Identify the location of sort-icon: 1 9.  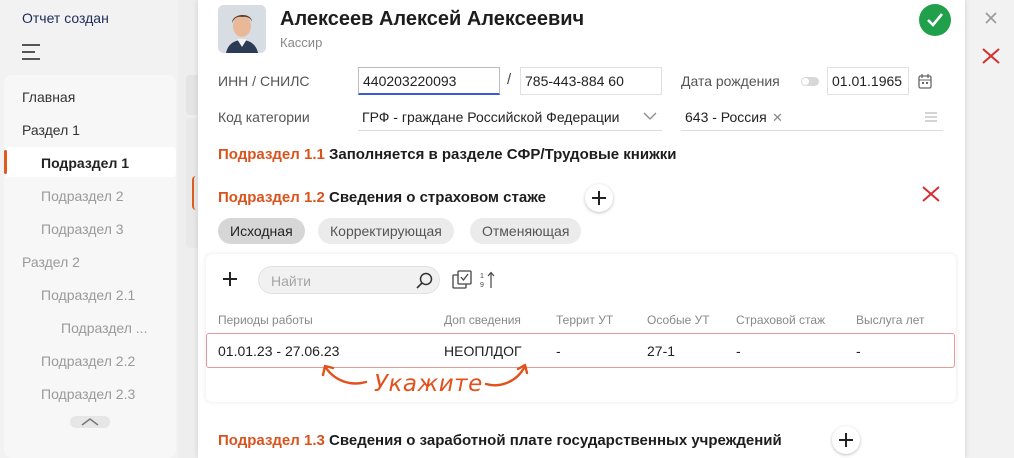
(488, 280).